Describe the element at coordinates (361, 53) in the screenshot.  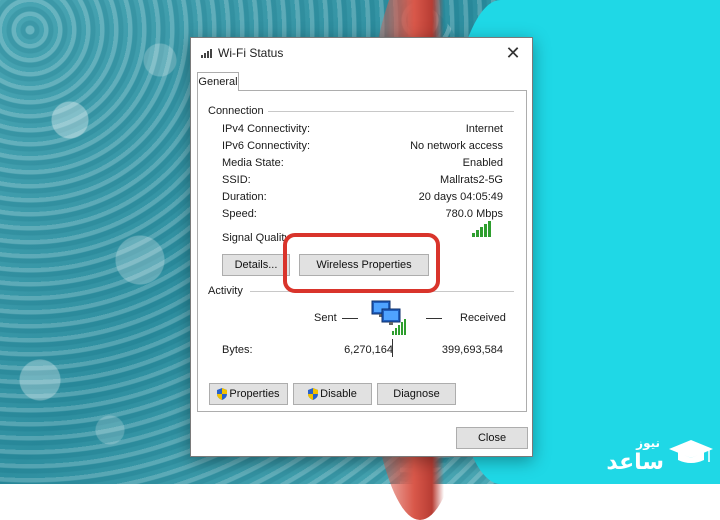
I see `title-bar: Wi-Fi Status ✕` at that location.